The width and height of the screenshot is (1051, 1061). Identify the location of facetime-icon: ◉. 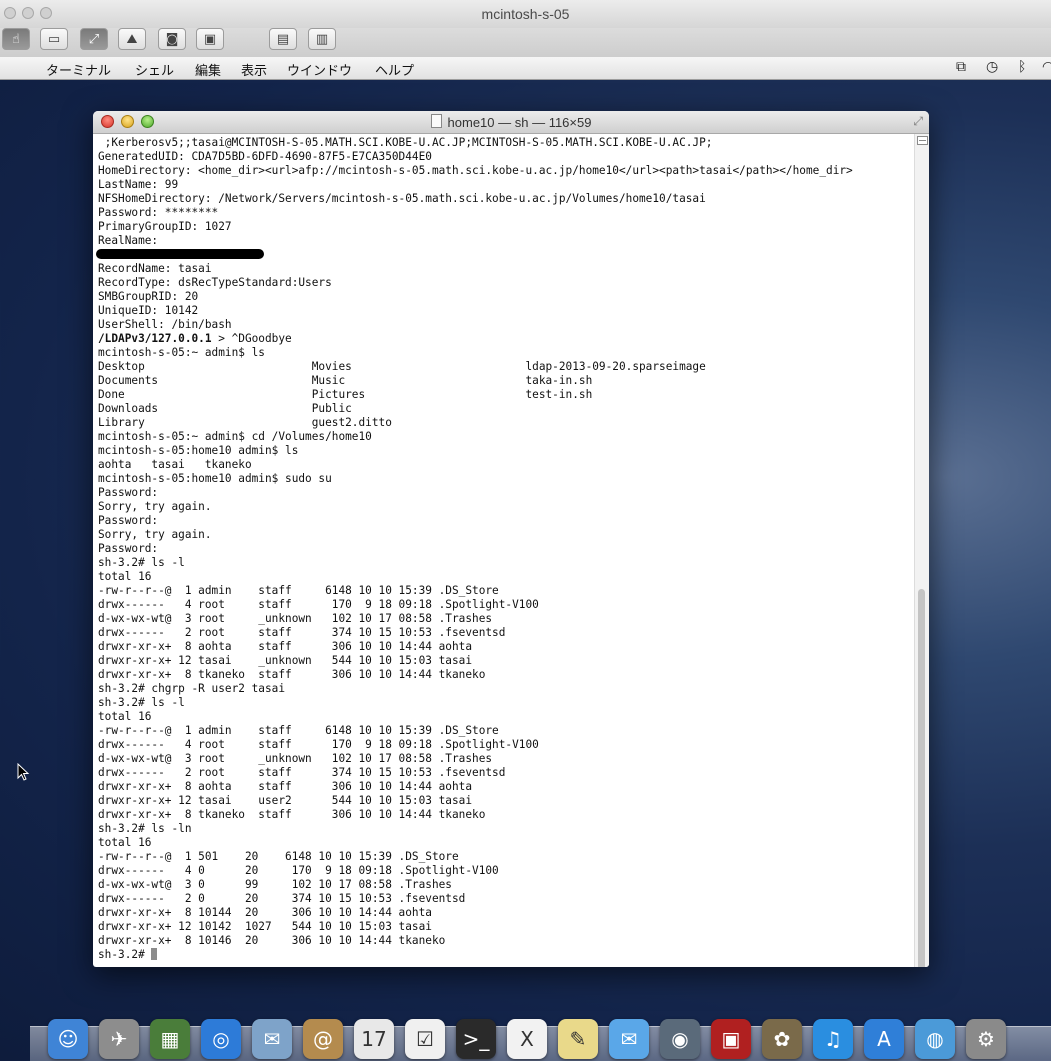
(680, 1039).